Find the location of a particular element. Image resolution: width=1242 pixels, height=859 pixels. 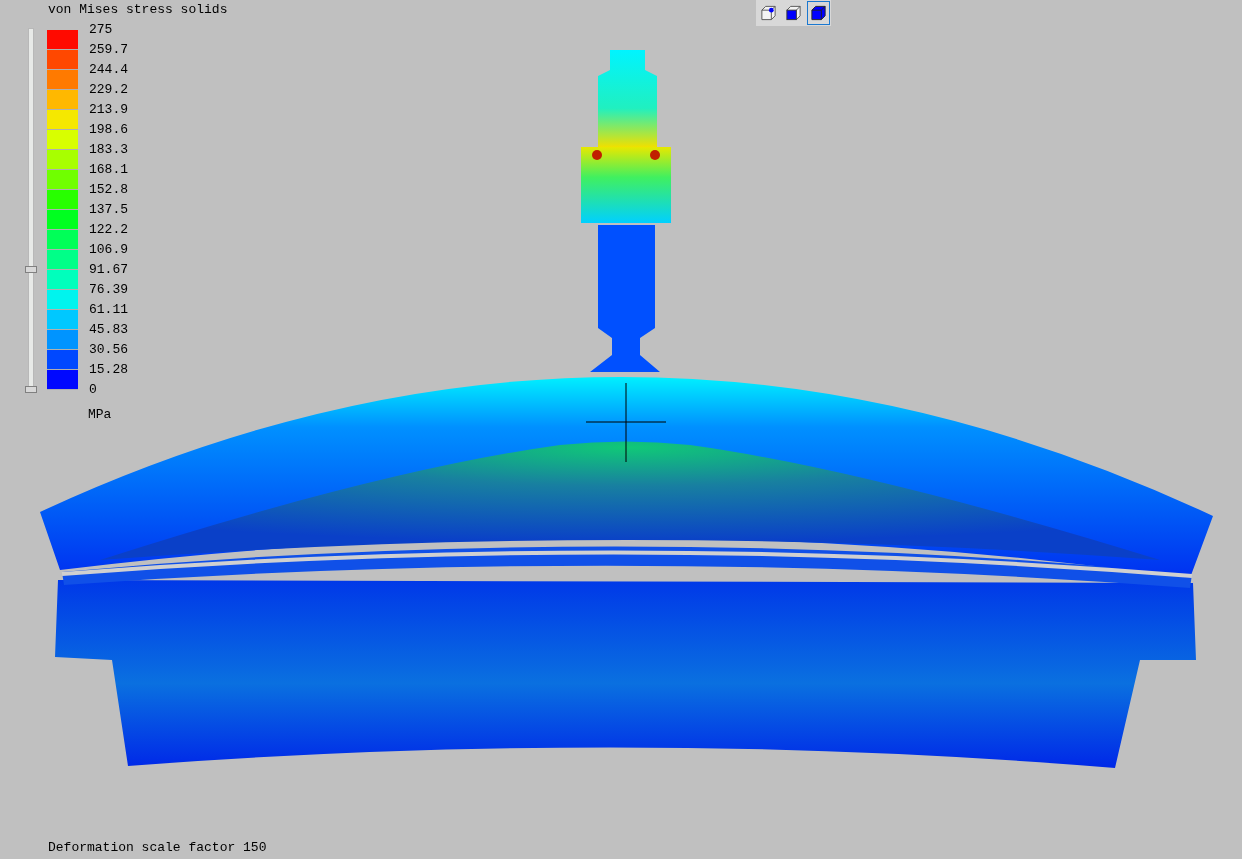

upper-slider-handle is located at coordinates (31, 270).